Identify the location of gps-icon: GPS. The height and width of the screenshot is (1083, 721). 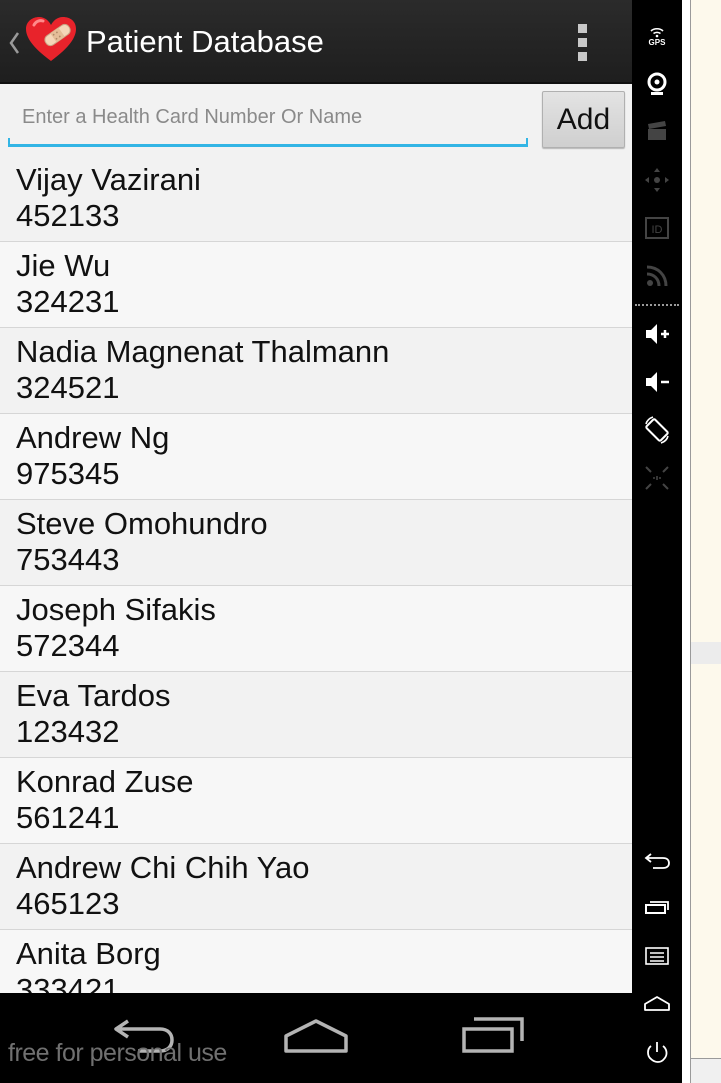
(657, 38).